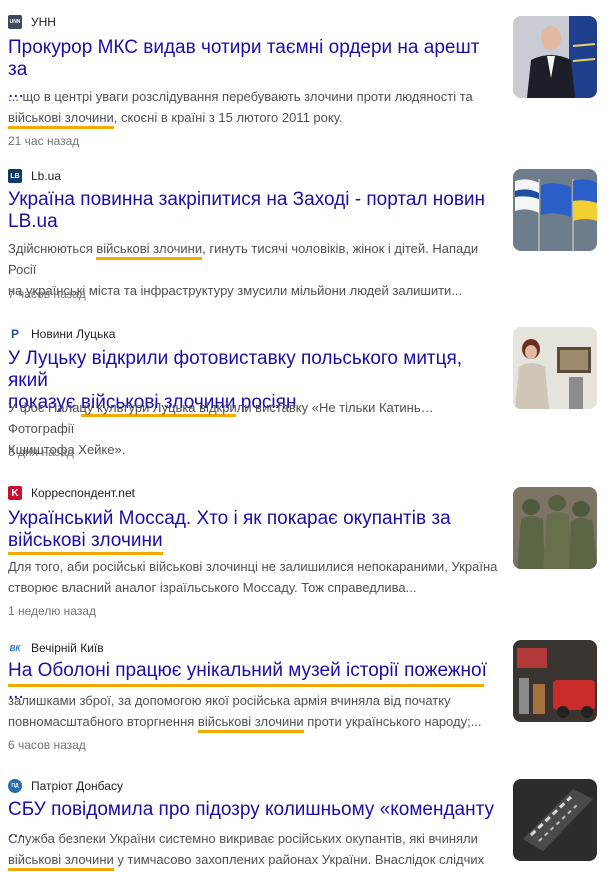 This screenshot has height=872, width=610. I want to click on source-row: K Корреспондент.net, so click(71, 493).